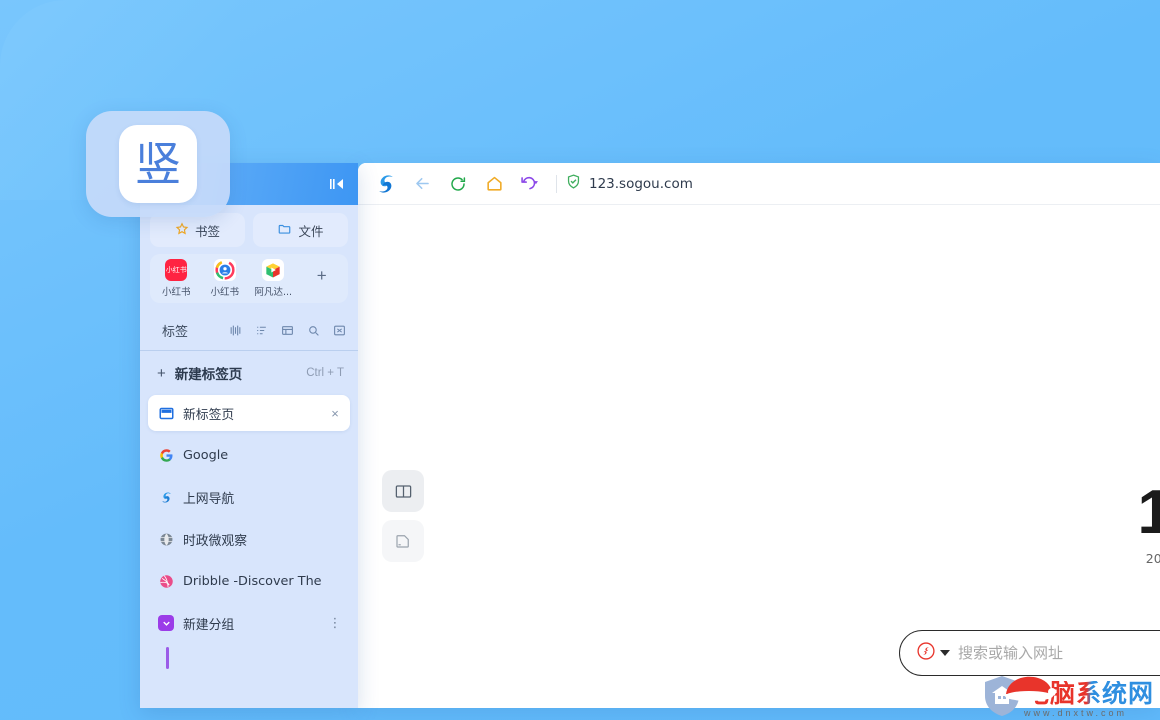 Image resolution: width=1160 pixels, height=720 pixels. What do you see at coordinates (284, 230) in the screenshot?
I see `folder-icon` at bounding box center [284, 230].